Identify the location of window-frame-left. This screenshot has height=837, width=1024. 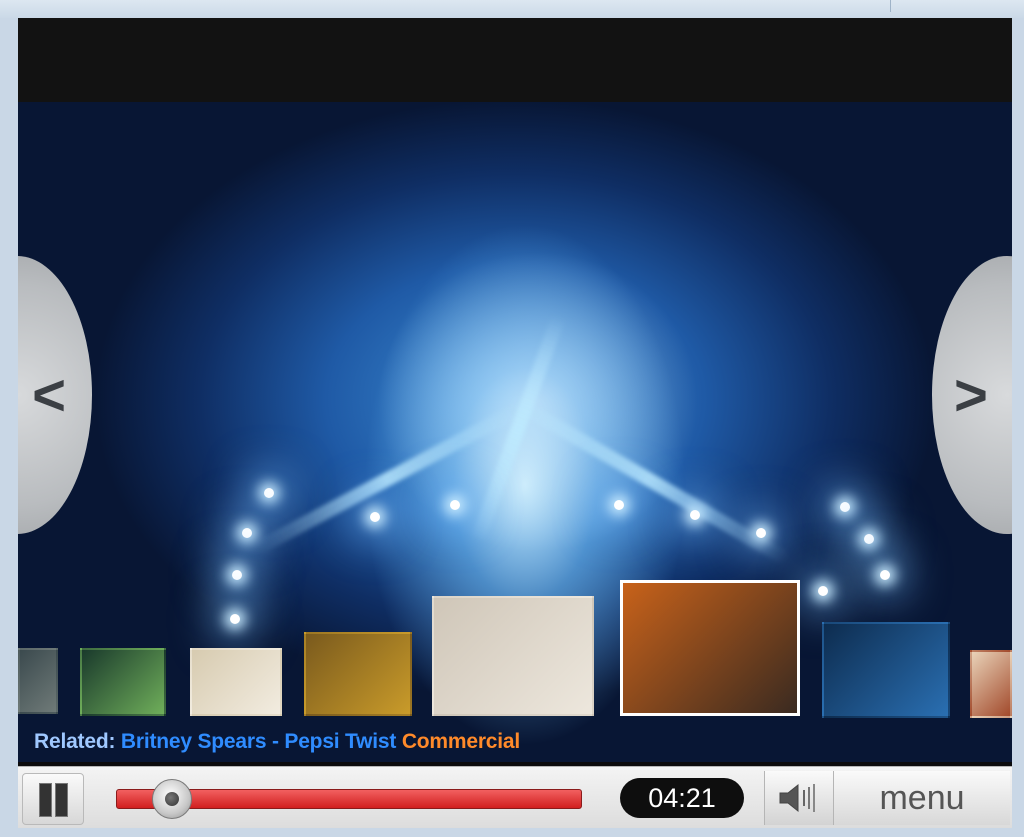
(9, 427).